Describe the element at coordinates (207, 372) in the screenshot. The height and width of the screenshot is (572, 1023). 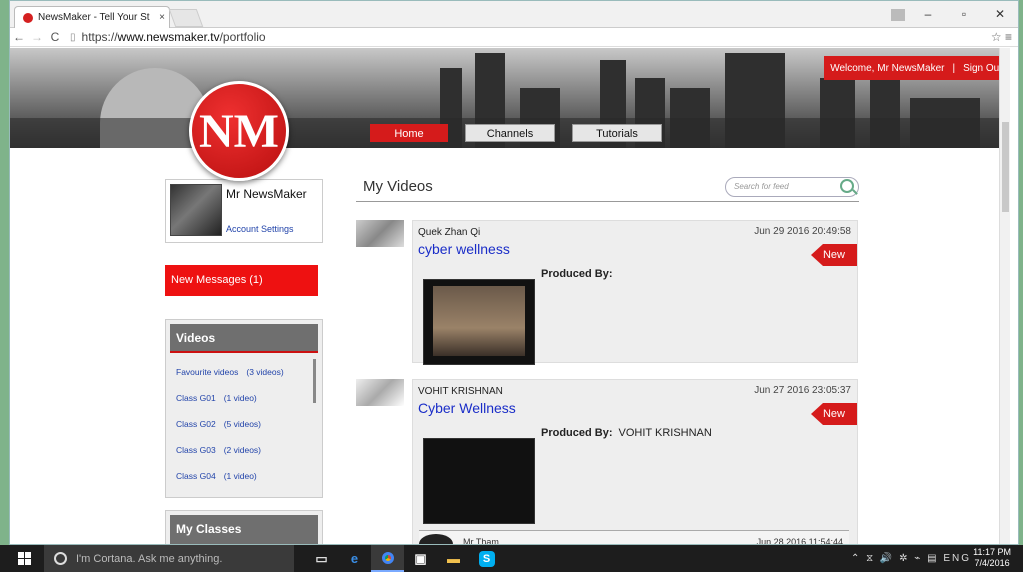
I see `video-folder-name: Favourite videos` at that location.